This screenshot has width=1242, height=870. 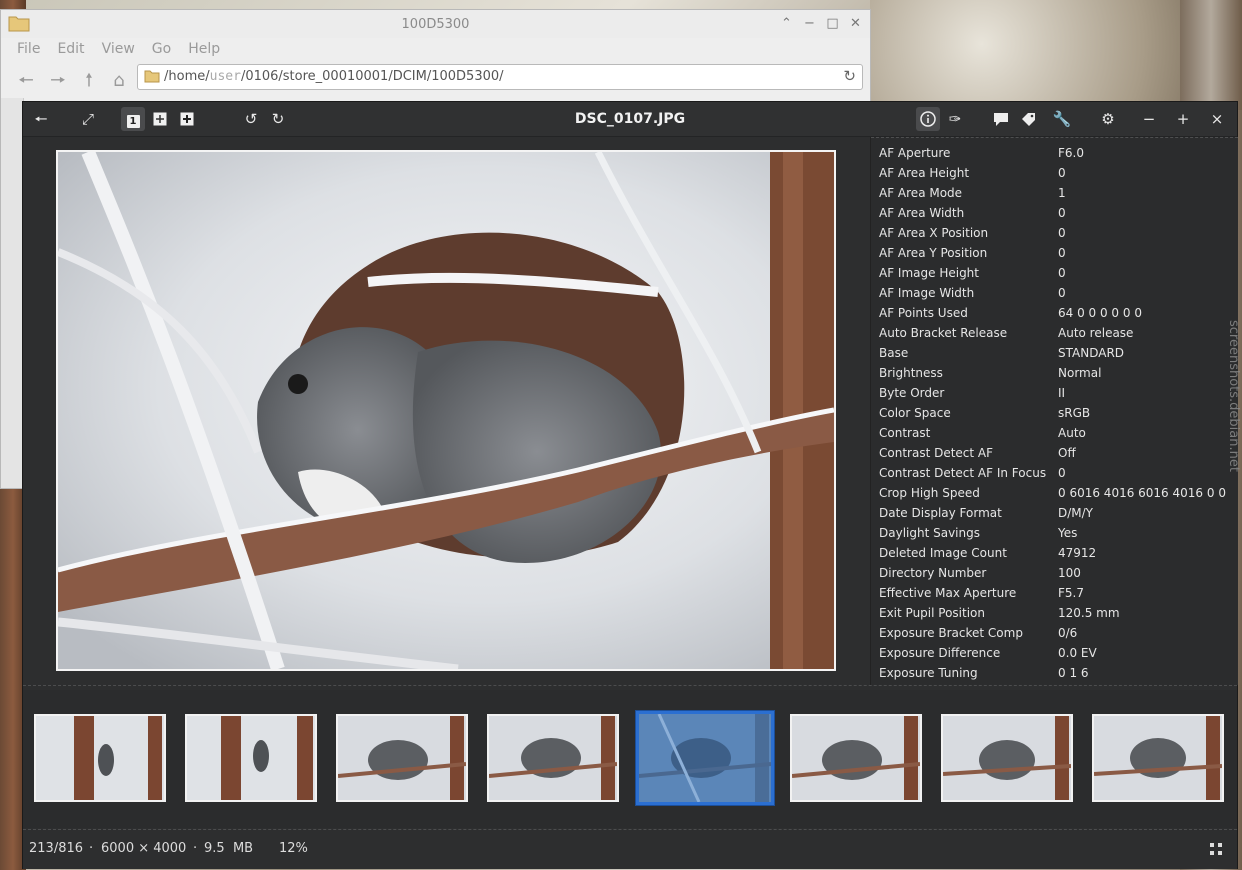 What do you see at coordinates (1062, 193) in the screenshot?
I see `metadata-value: 1` at bounding box center [1062, 193].